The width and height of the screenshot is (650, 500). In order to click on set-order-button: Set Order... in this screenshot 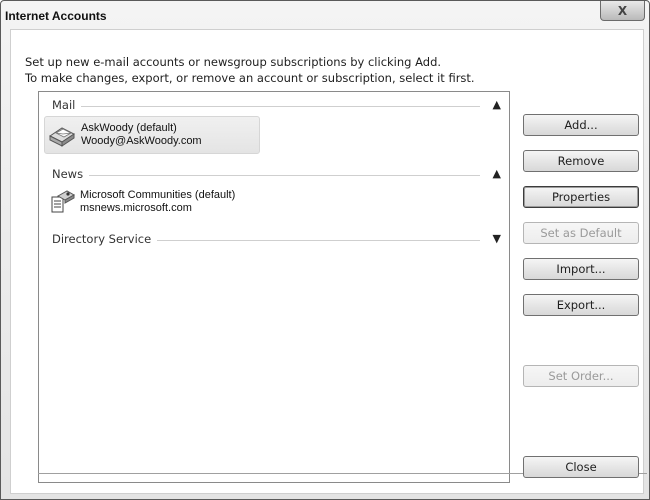, I will do `click(581, 376)`.